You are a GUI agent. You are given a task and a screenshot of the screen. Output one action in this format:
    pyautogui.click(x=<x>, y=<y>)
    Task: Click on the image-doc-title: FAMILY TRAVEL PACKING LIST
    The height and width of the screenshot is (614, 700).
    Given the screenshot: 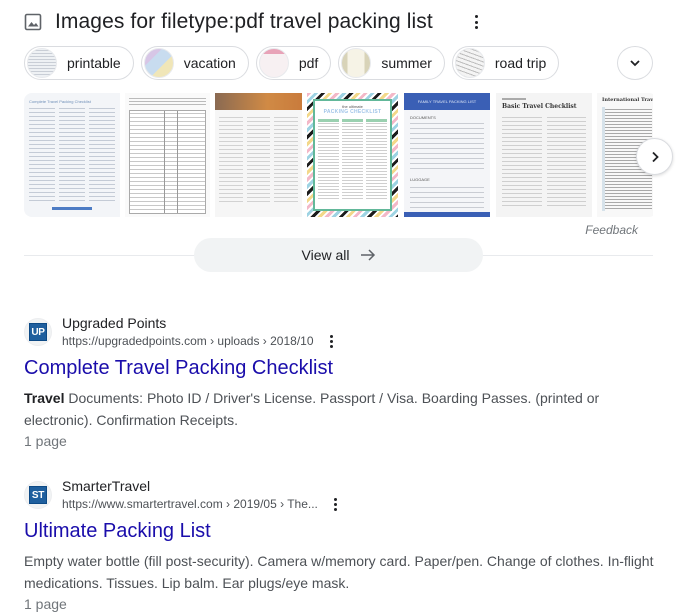 What is the action you would take?
    pyautogui.click(x=447, y=101)
    